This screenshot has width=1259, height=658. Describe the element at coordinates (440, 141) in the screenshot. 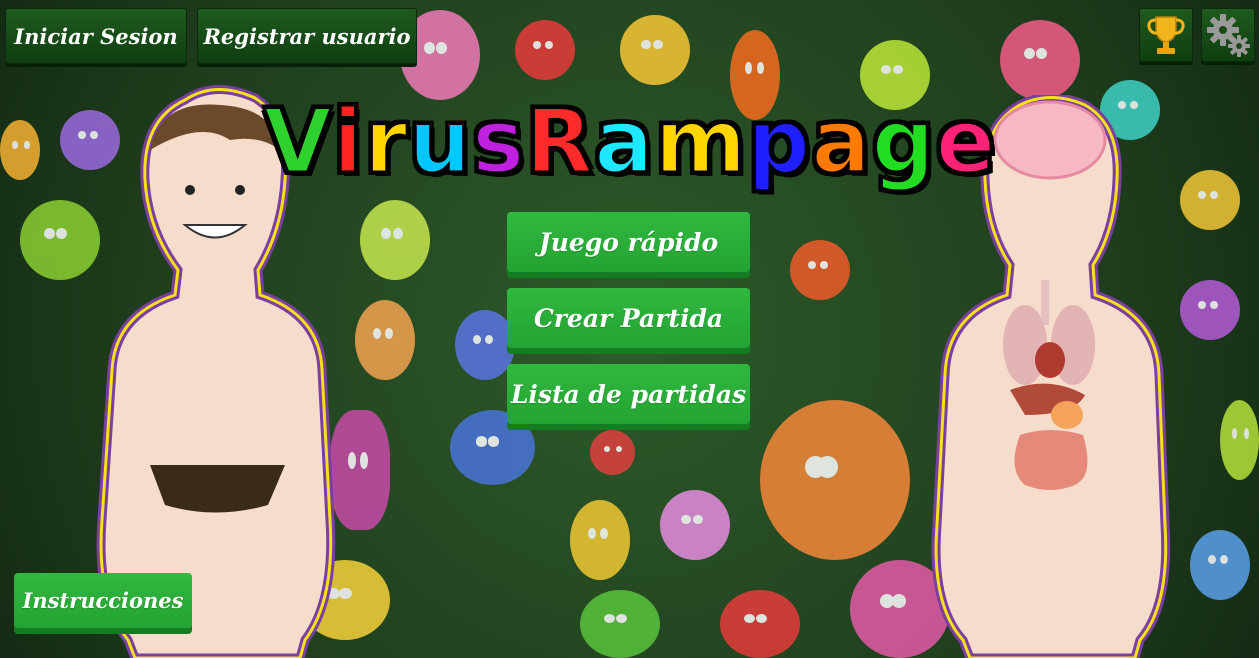

I see `title-letter: u` at that location.